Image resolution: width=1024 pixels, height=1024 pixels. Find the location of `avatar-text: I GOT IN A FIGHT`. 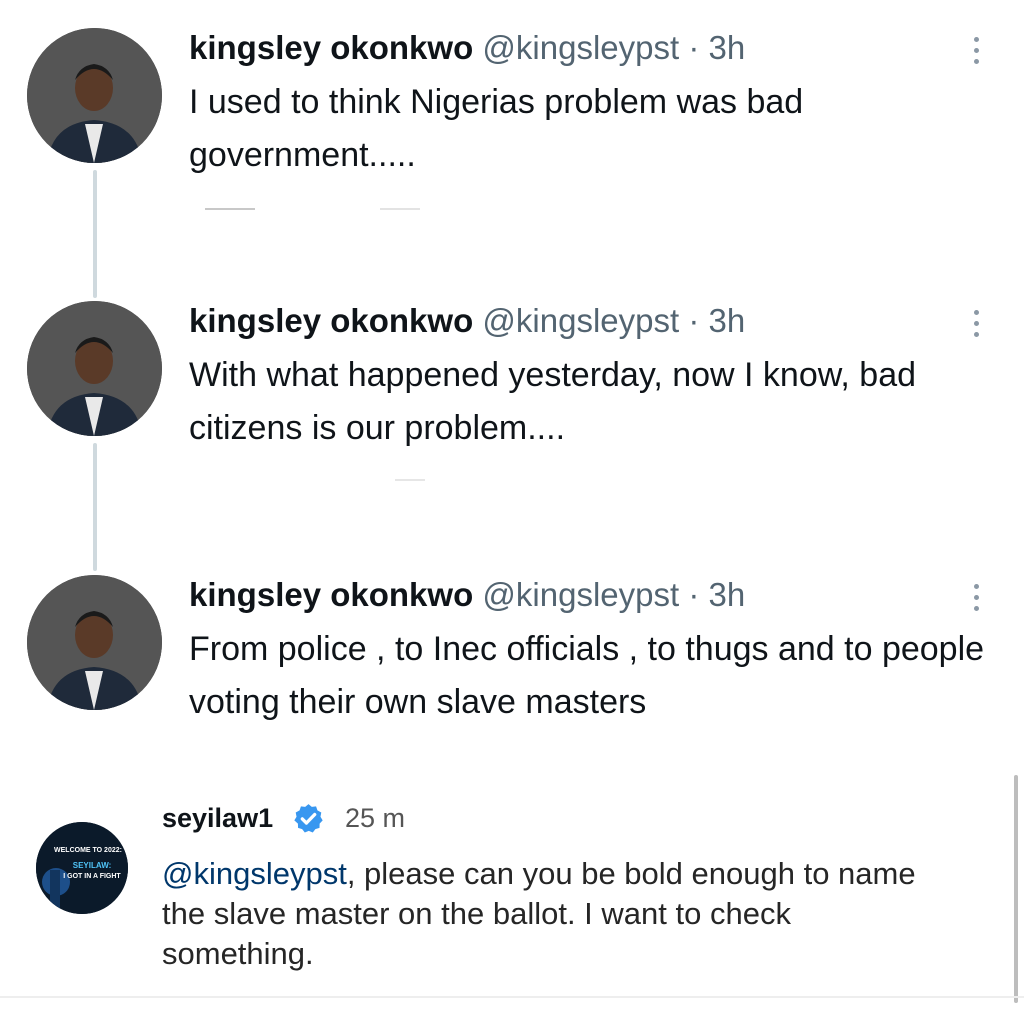

avatar-text: I GOT IN A FIGHT is located at coordinates (92, 876).